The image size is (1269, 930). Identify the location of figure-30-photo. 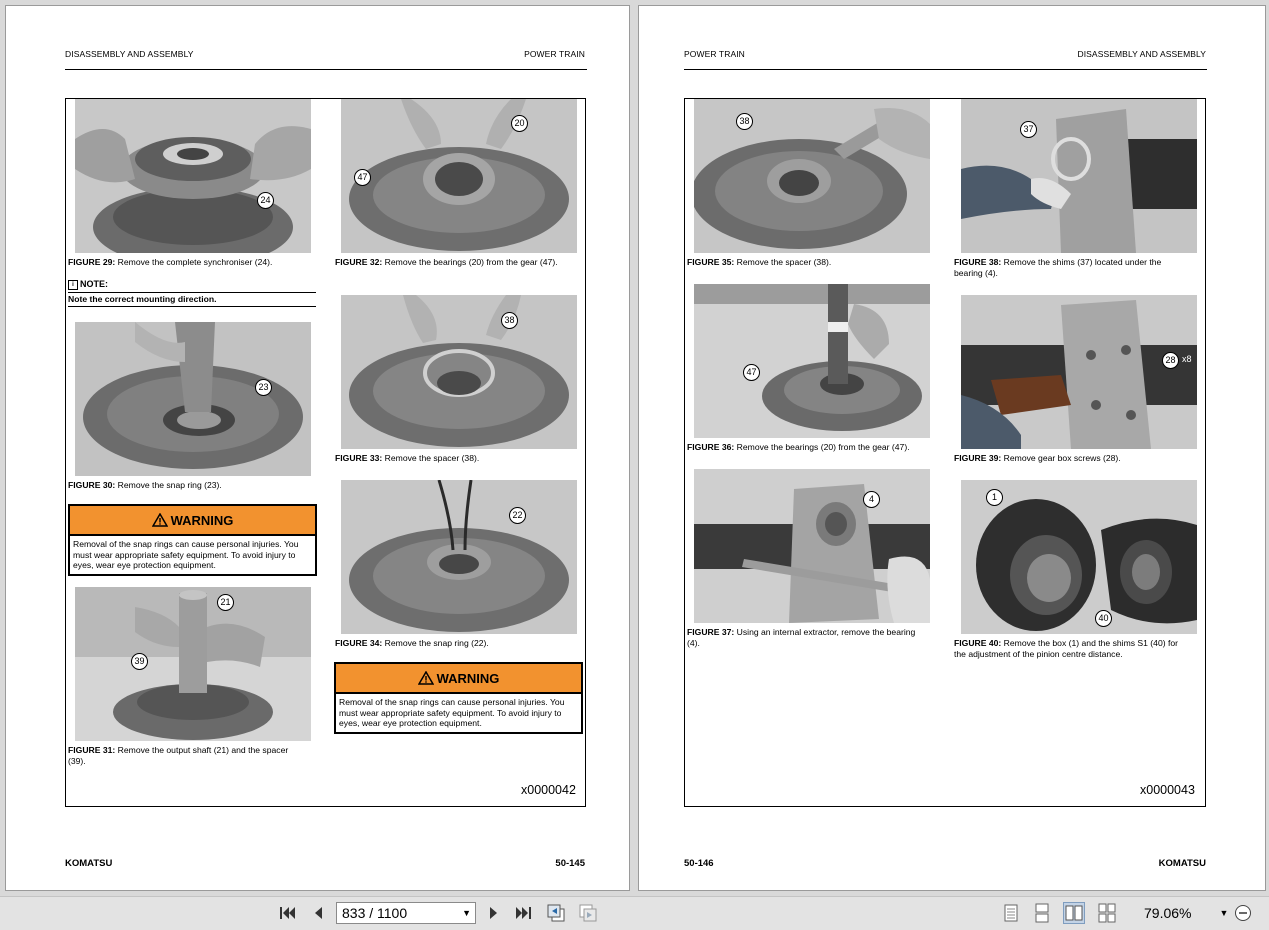
(193, 399).